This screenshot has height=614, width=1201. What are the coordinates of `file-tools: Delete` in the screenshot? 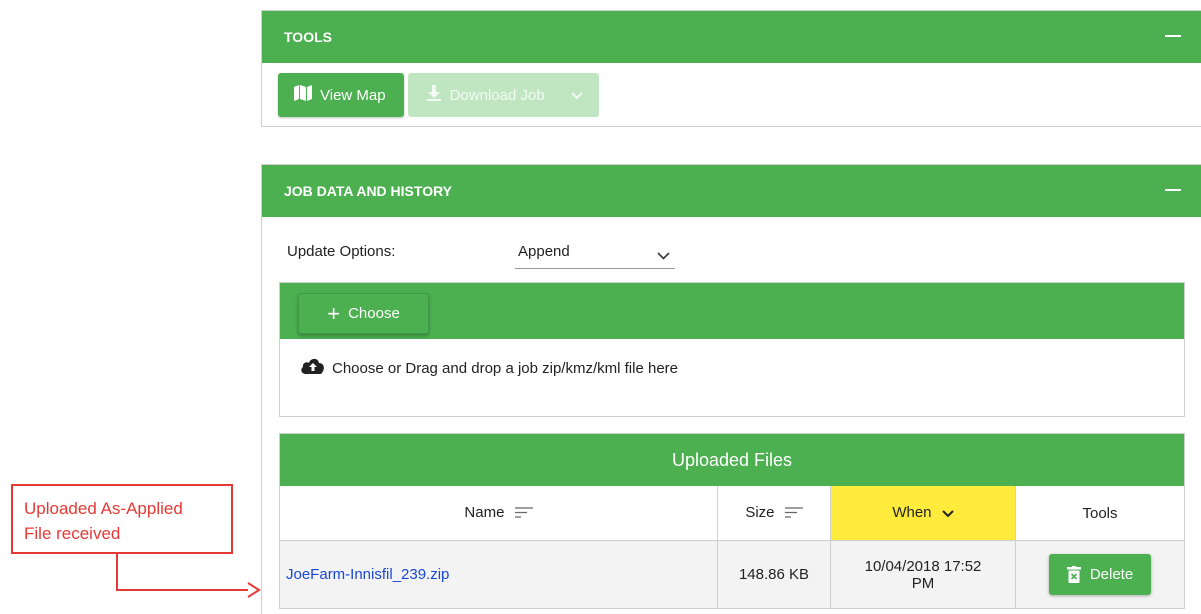 It's located at (1099, 574).